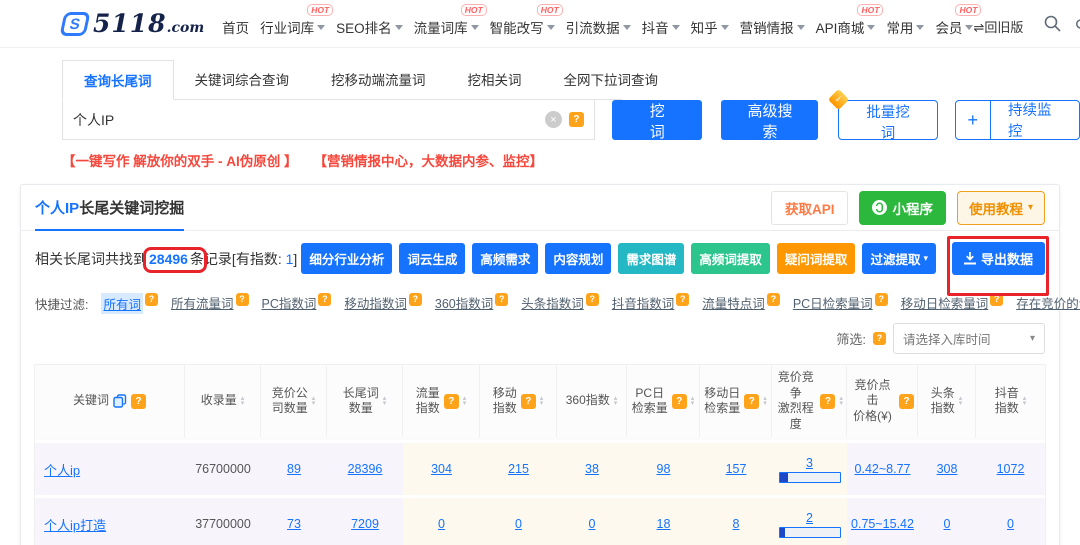 Image resolution: width=1080 pixels, height=545 pixels. I want to click on quick-filter-link: 移动日检索量词, so click(945, 302).